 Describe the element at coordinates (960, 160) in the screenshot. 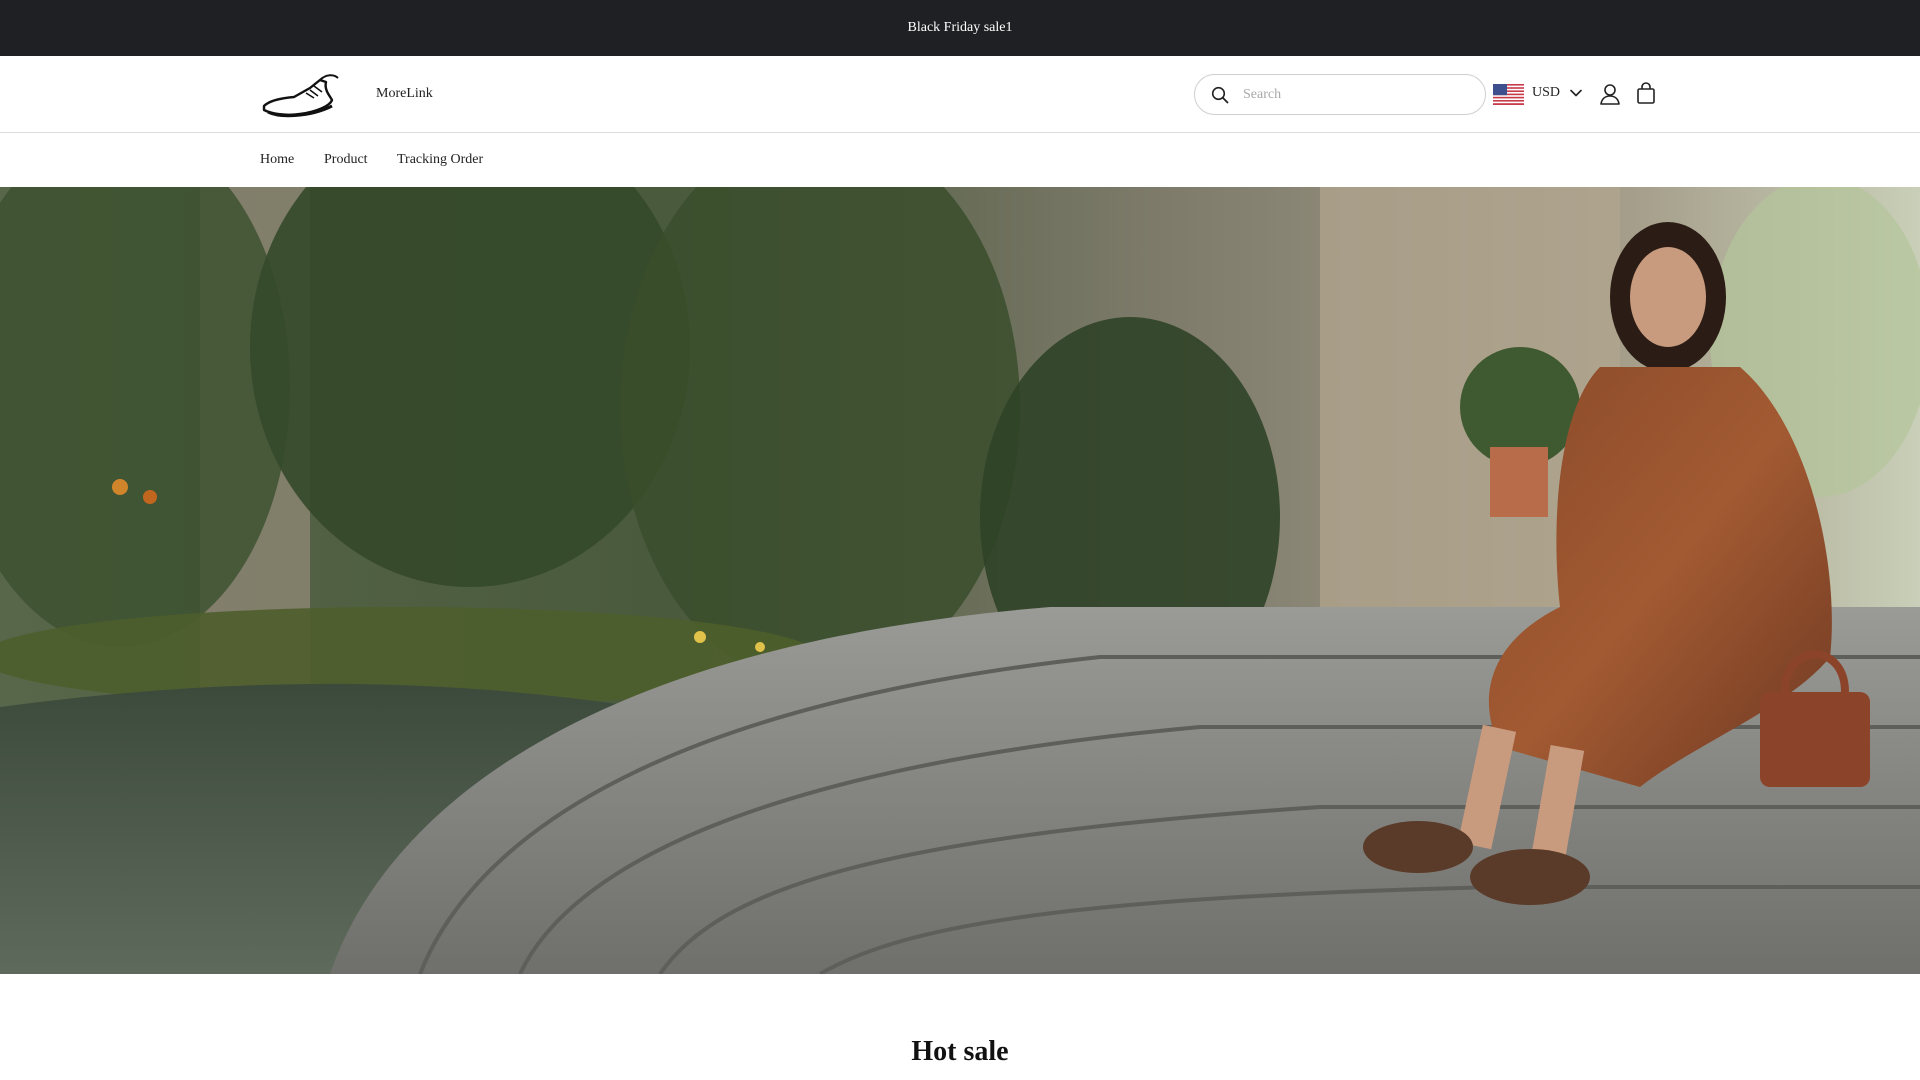

I see `main-nav: Home Product Tracking Order` at that location.